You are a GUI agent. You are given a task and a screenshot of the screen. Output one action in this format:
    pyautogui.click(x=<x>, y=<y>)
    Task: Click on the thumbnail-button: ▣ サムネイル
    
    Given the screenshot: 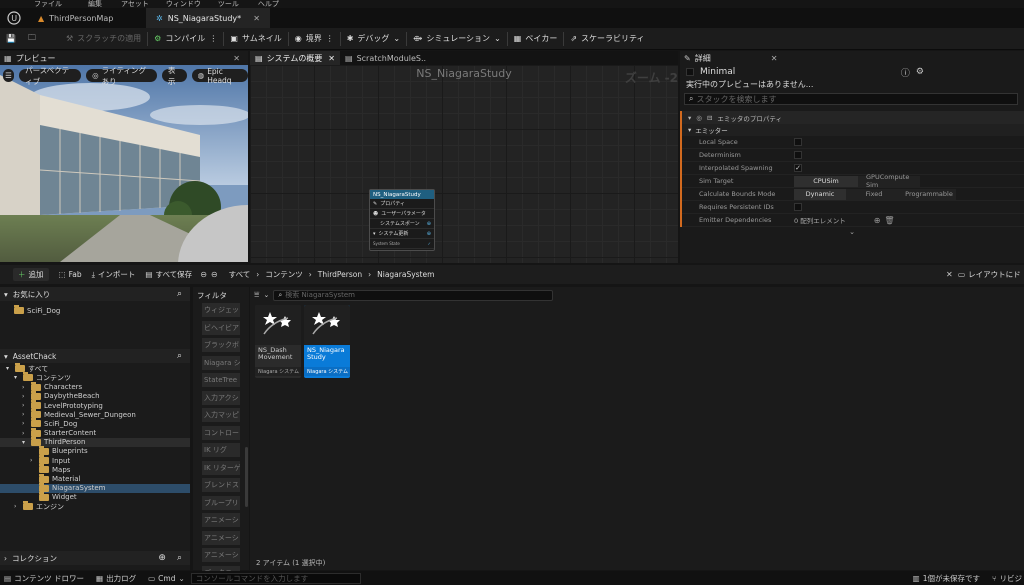 What is the action you would take?
    pyautogui.click(x=255, y=39)
    